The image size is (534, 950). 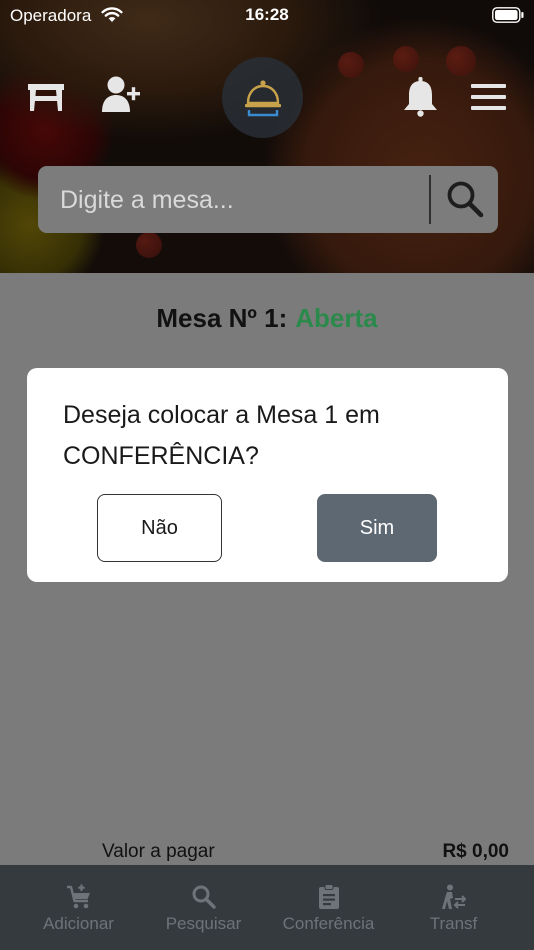 What do you see at coordinates (46, 97) in the screenshot?
I see `table-icon` at bounding box center [46, 97].